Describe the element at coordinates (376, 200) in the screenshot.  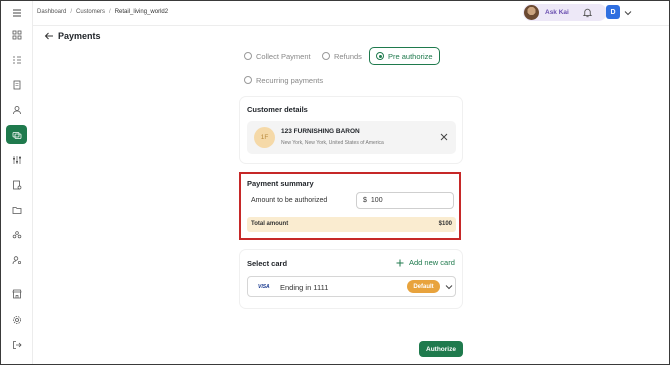
I see `amount-value: 100` at that location.